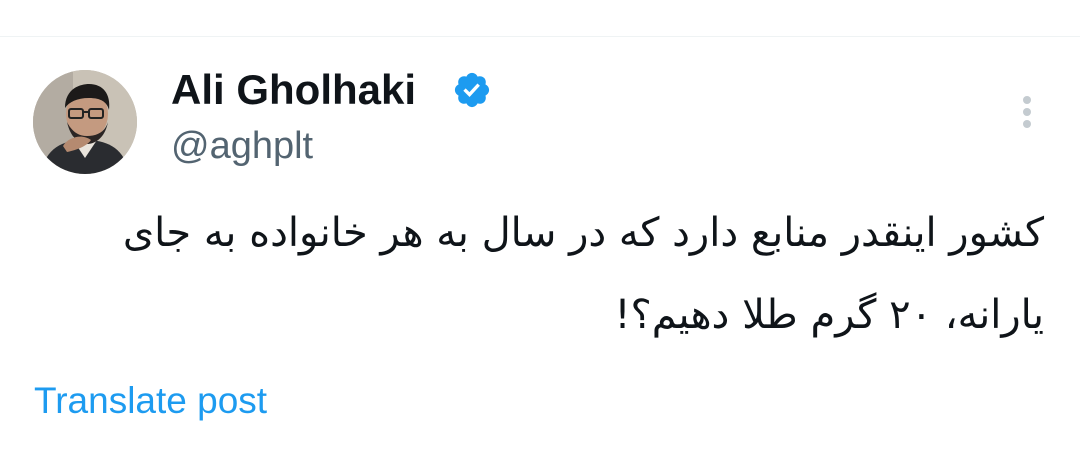 The image size is (1080, 449). Describe the element at coordinates (293, 90) in the screenshot. I see `display-name: Ali Gholhaki` at that location.